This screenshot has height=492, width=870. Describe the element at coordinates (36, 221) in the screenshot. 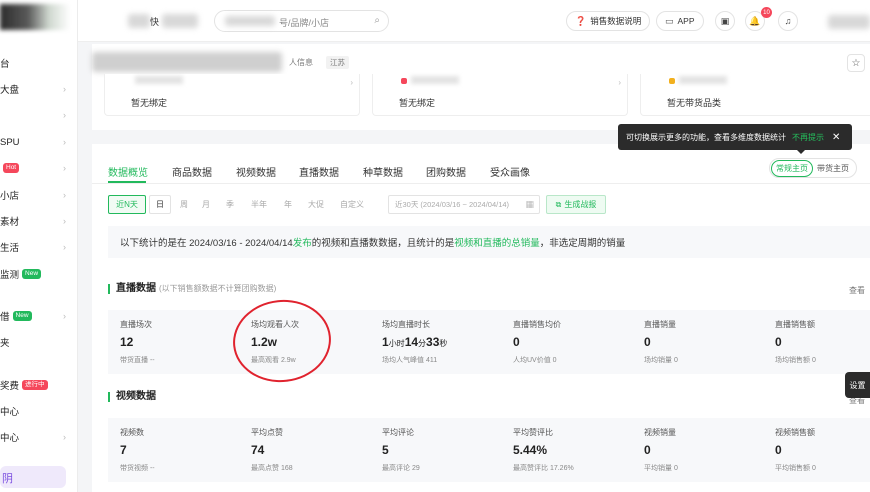

I see `sidebar-item-6: 素材 ›` at that location.